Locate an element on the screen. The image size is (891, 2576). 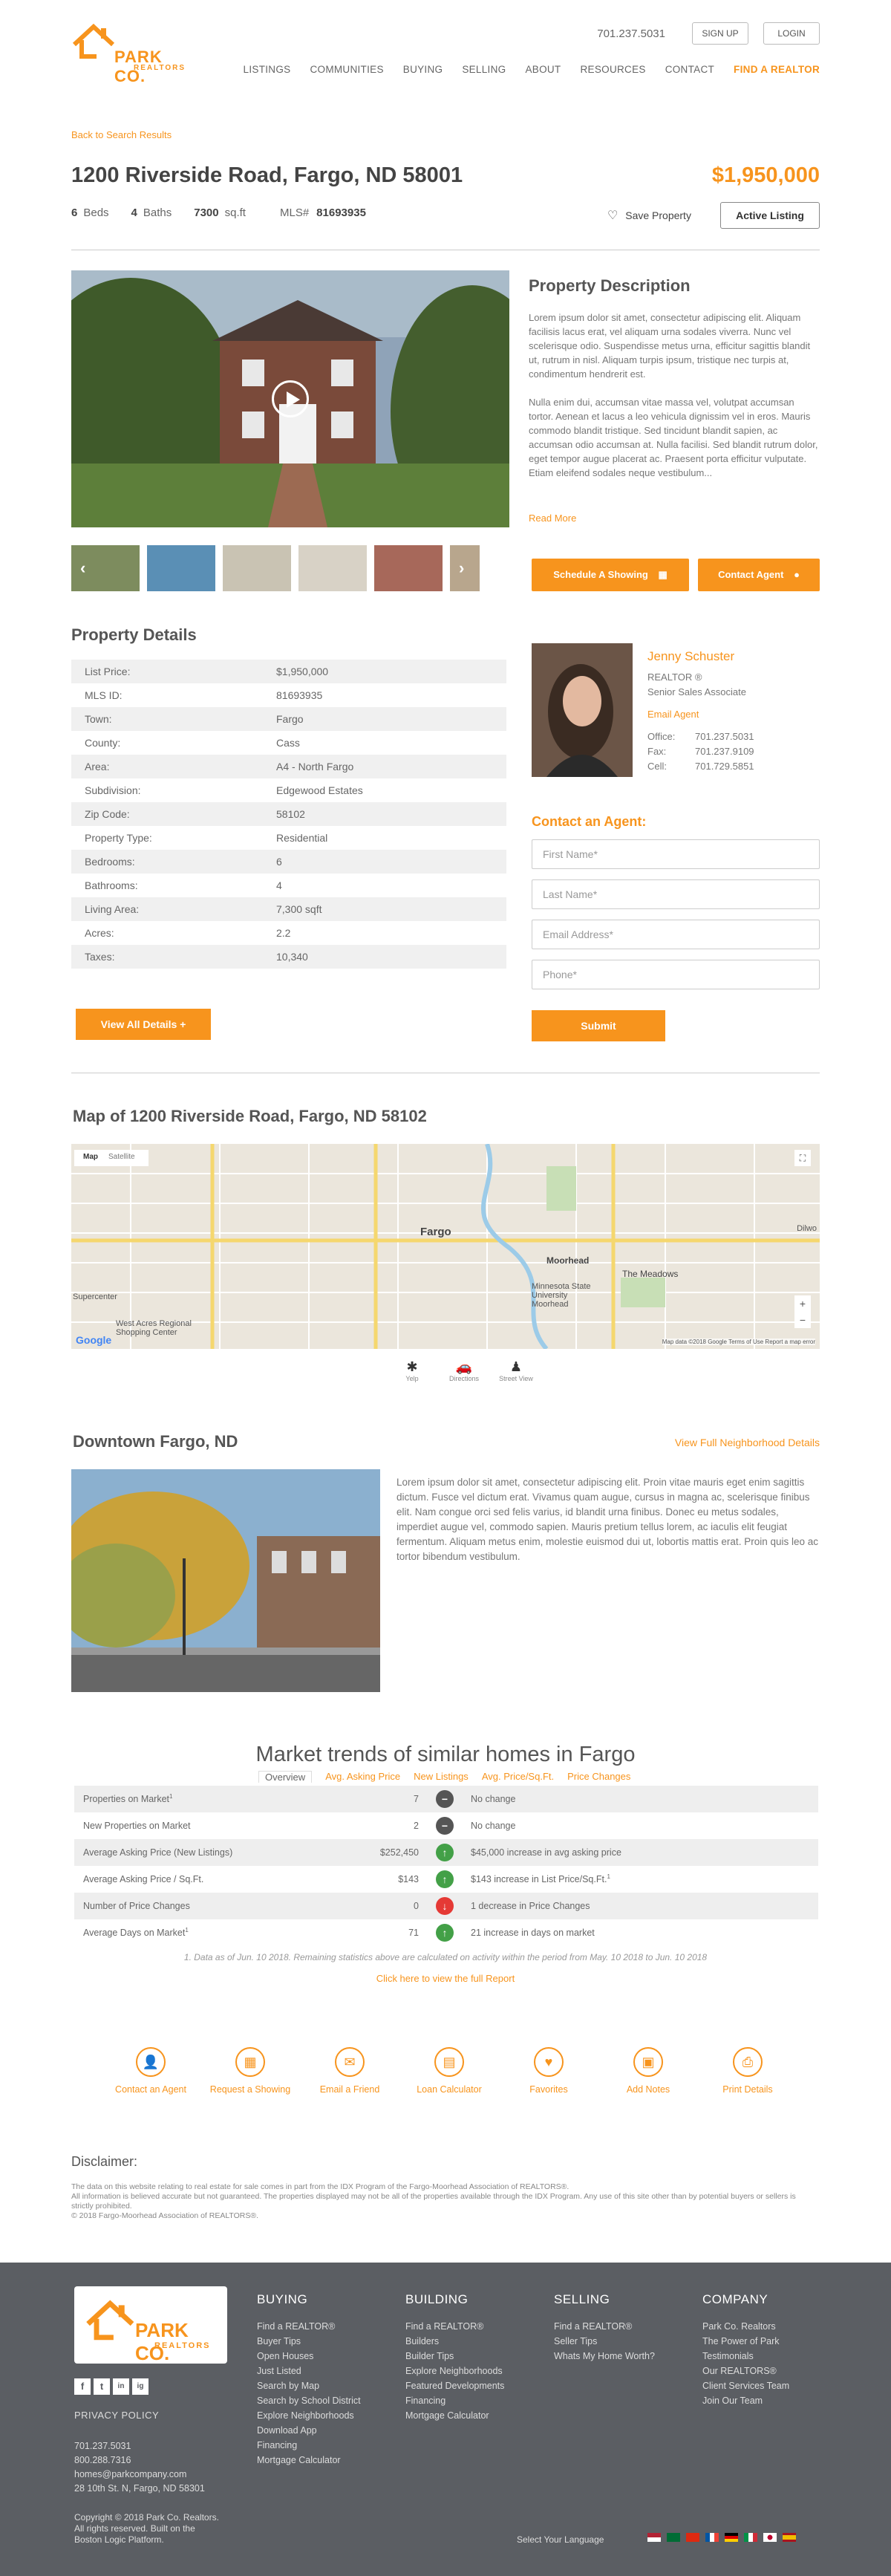
footer-link: Builders is located at coordinates (455, 2341).